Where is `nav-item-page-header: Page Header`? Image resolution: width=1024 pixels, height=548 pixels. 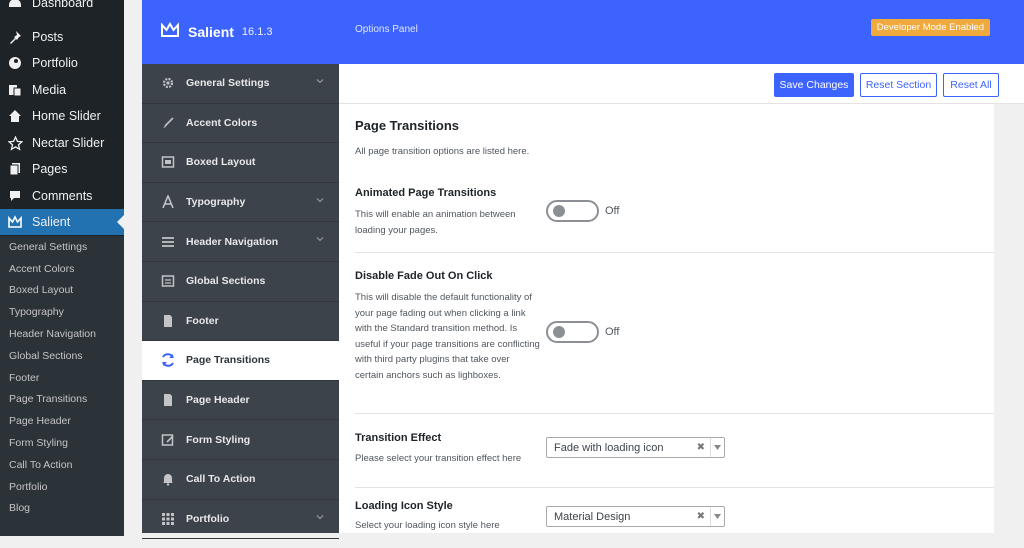 nav-item-page-header: Page Header is located at coordinates (240, 401).